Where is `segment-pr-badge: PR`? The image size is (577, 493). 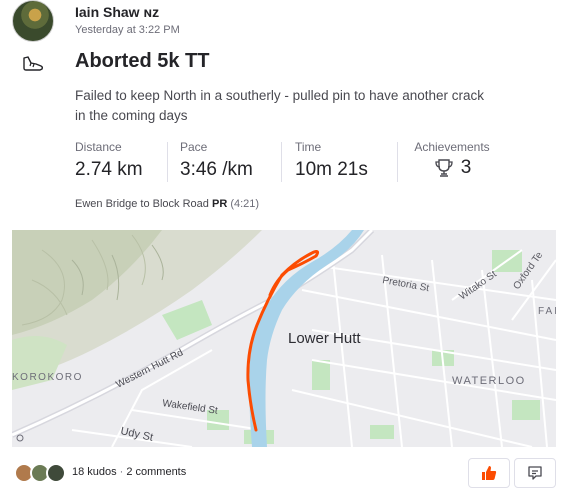 segment-pr-badge: PR is located at coordinates (219, 204).